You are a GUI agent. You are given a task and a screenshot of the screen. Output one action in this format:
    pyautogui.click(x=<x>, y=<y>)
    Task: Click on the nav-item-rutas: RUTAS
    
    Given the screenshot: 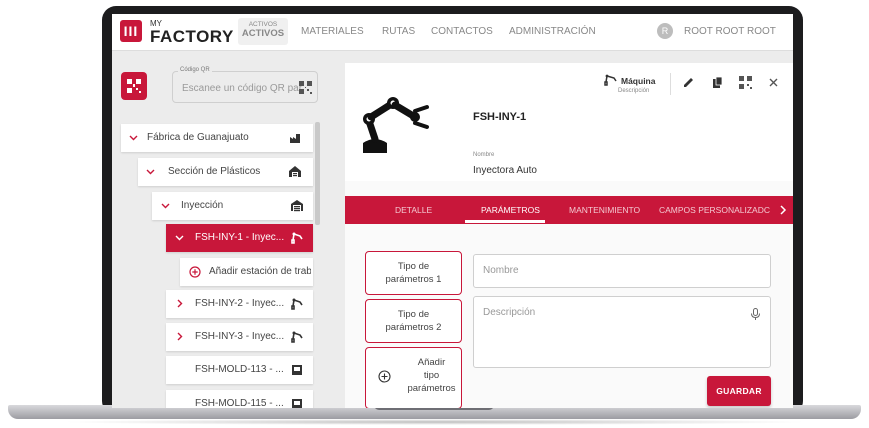 What is the action you would take?
    pyautogui.click(x=398, y=31)
    